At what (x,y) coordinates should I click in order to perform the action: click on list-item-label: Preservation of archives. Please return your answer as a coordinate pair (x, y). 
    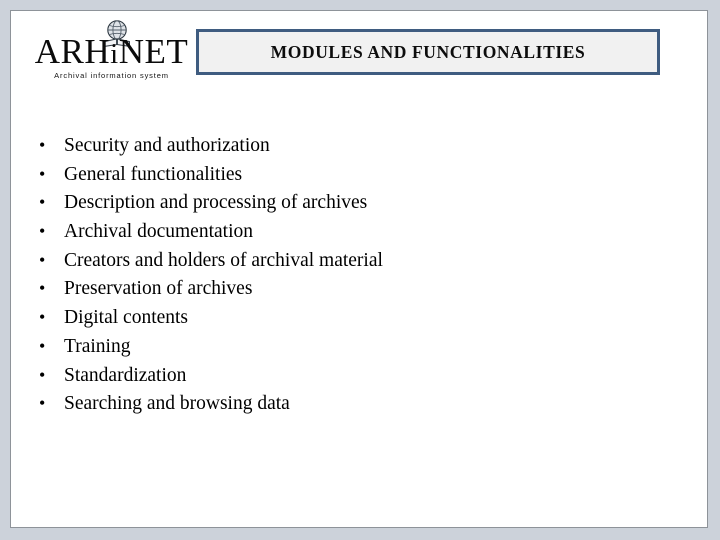
    Looking at the image, I should click on (158, 289).